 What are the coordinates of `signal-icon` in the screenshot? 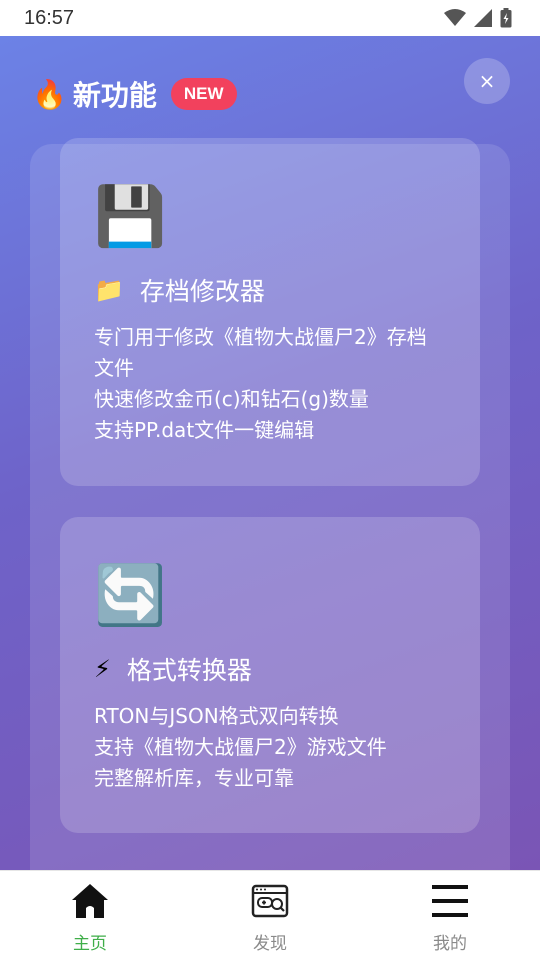 It's located at (483, 18).